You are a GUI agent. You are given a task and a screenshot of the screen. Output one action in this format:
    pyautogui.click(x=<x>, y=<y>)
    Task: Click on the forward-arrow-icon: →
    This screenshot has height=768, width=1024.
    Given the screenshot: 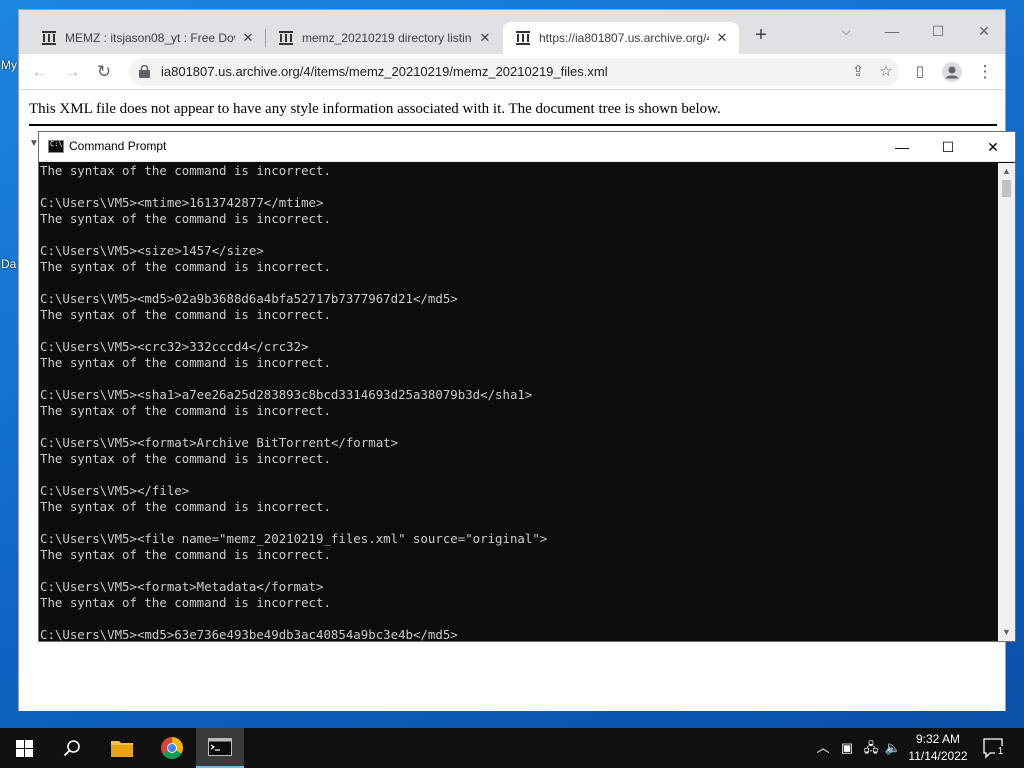 What is the action you would take?
    pyautogui.click(x=72, y=72)
    